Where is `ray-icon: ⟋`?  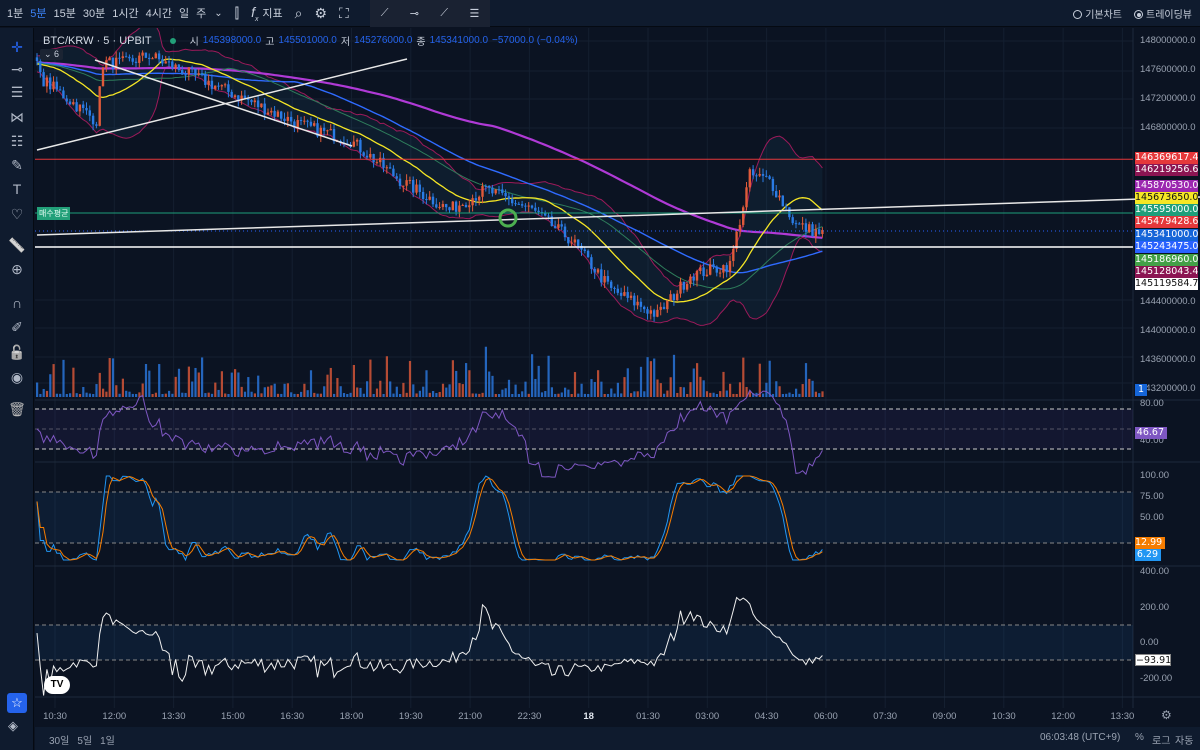 ray-icon: ⟋ is located at coordinates (444, 13).